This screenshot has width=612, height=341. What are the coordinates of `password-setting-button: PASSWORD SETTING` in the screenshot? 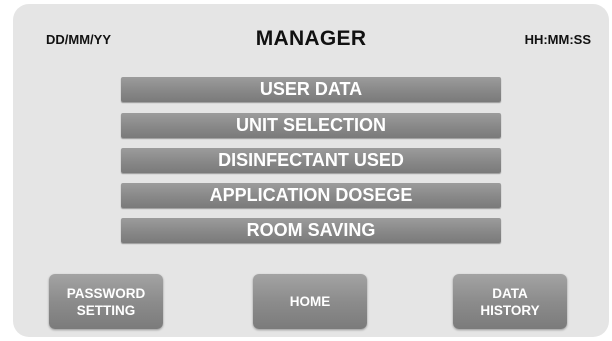 It's located at (106, 301).